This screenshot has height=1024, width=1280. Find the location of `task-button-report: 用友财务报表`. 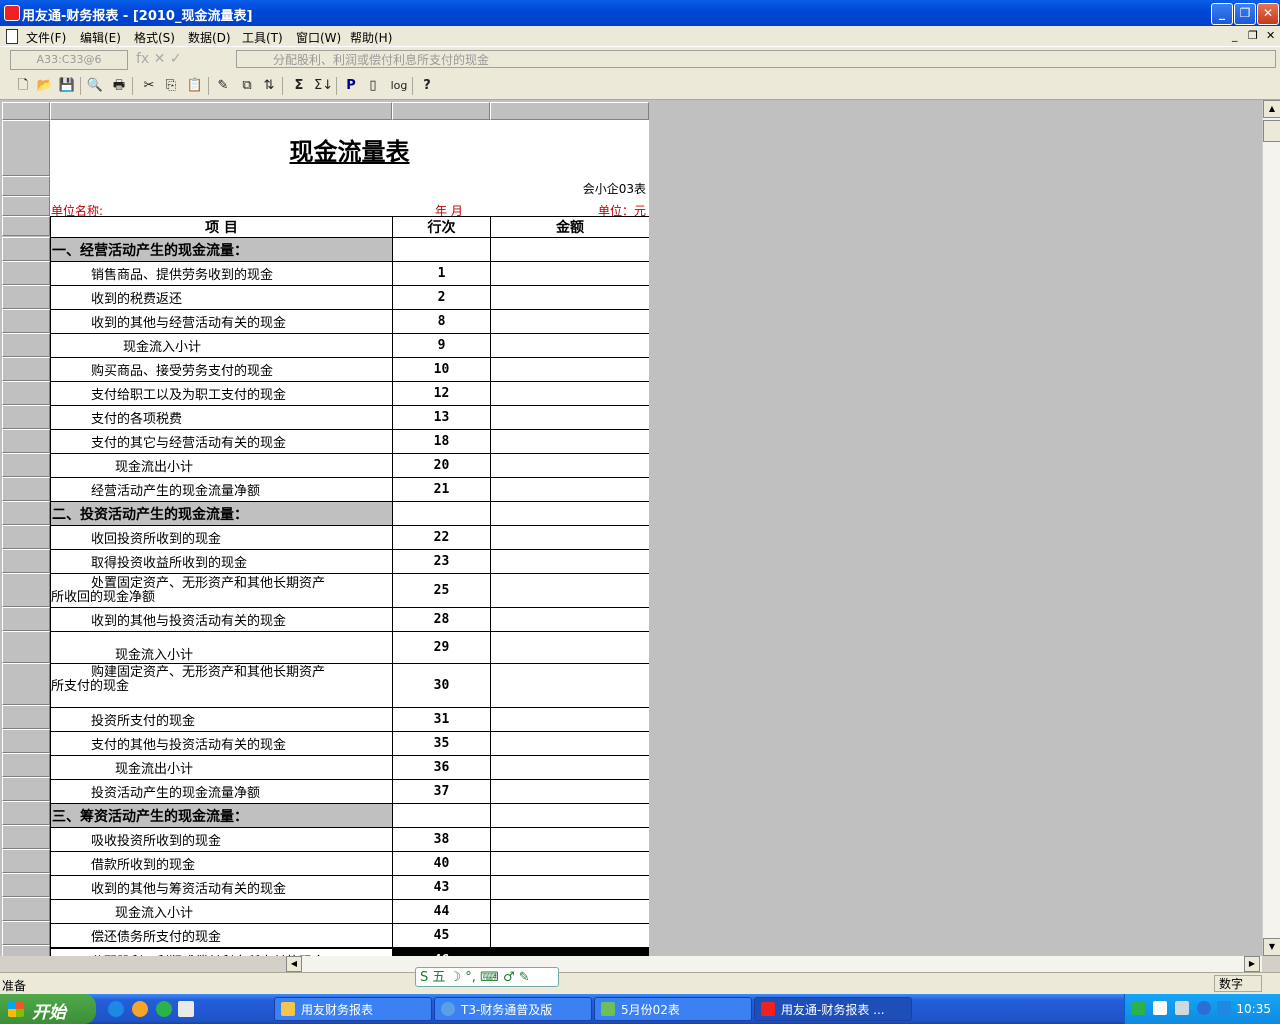

task-button-report: 用友财务报表 is located at coordinates (353, 1009).